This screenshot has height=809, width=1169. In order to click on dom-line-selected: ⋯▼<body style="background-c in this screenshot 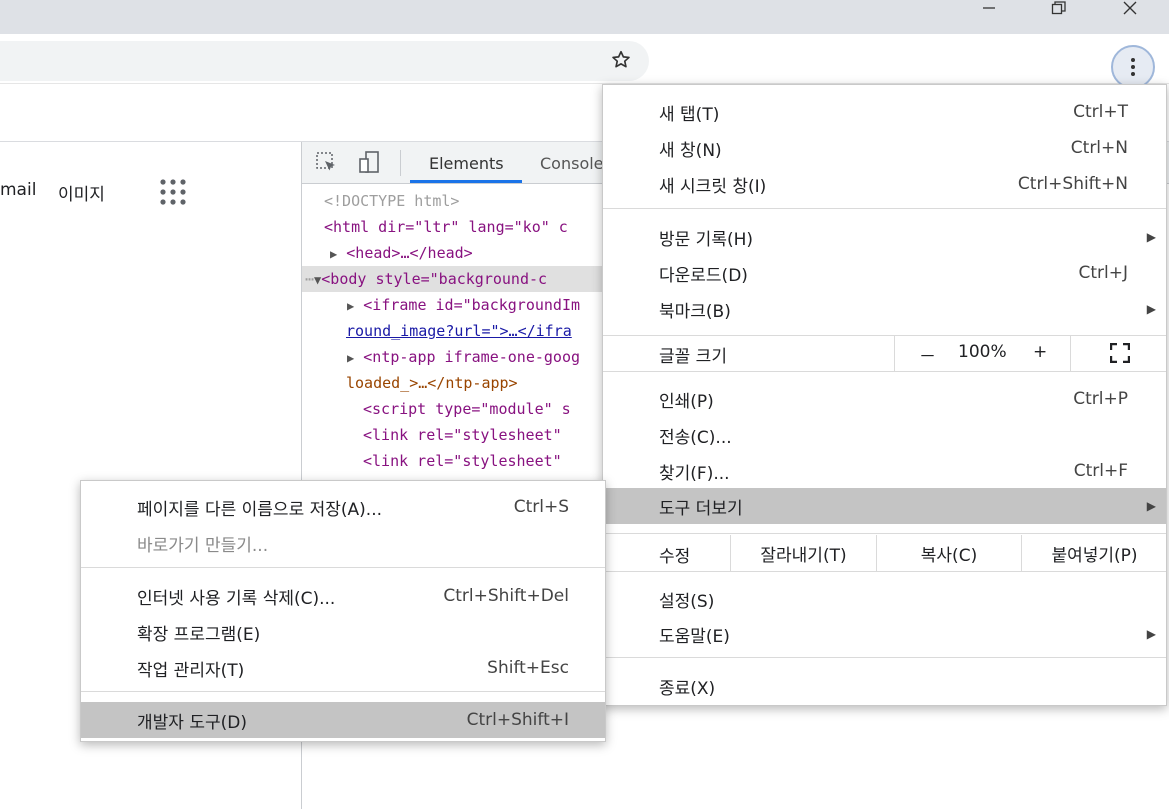, I will do `click(452, 279)`.